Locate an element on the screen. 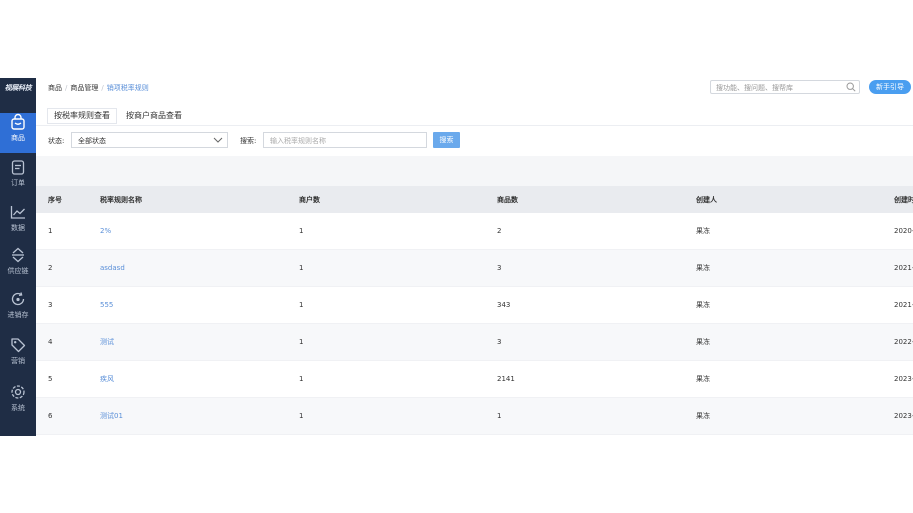 This screenshot has width=913, height=513. cell-rule-name: 测试01 is located at coordinates (187, 416).